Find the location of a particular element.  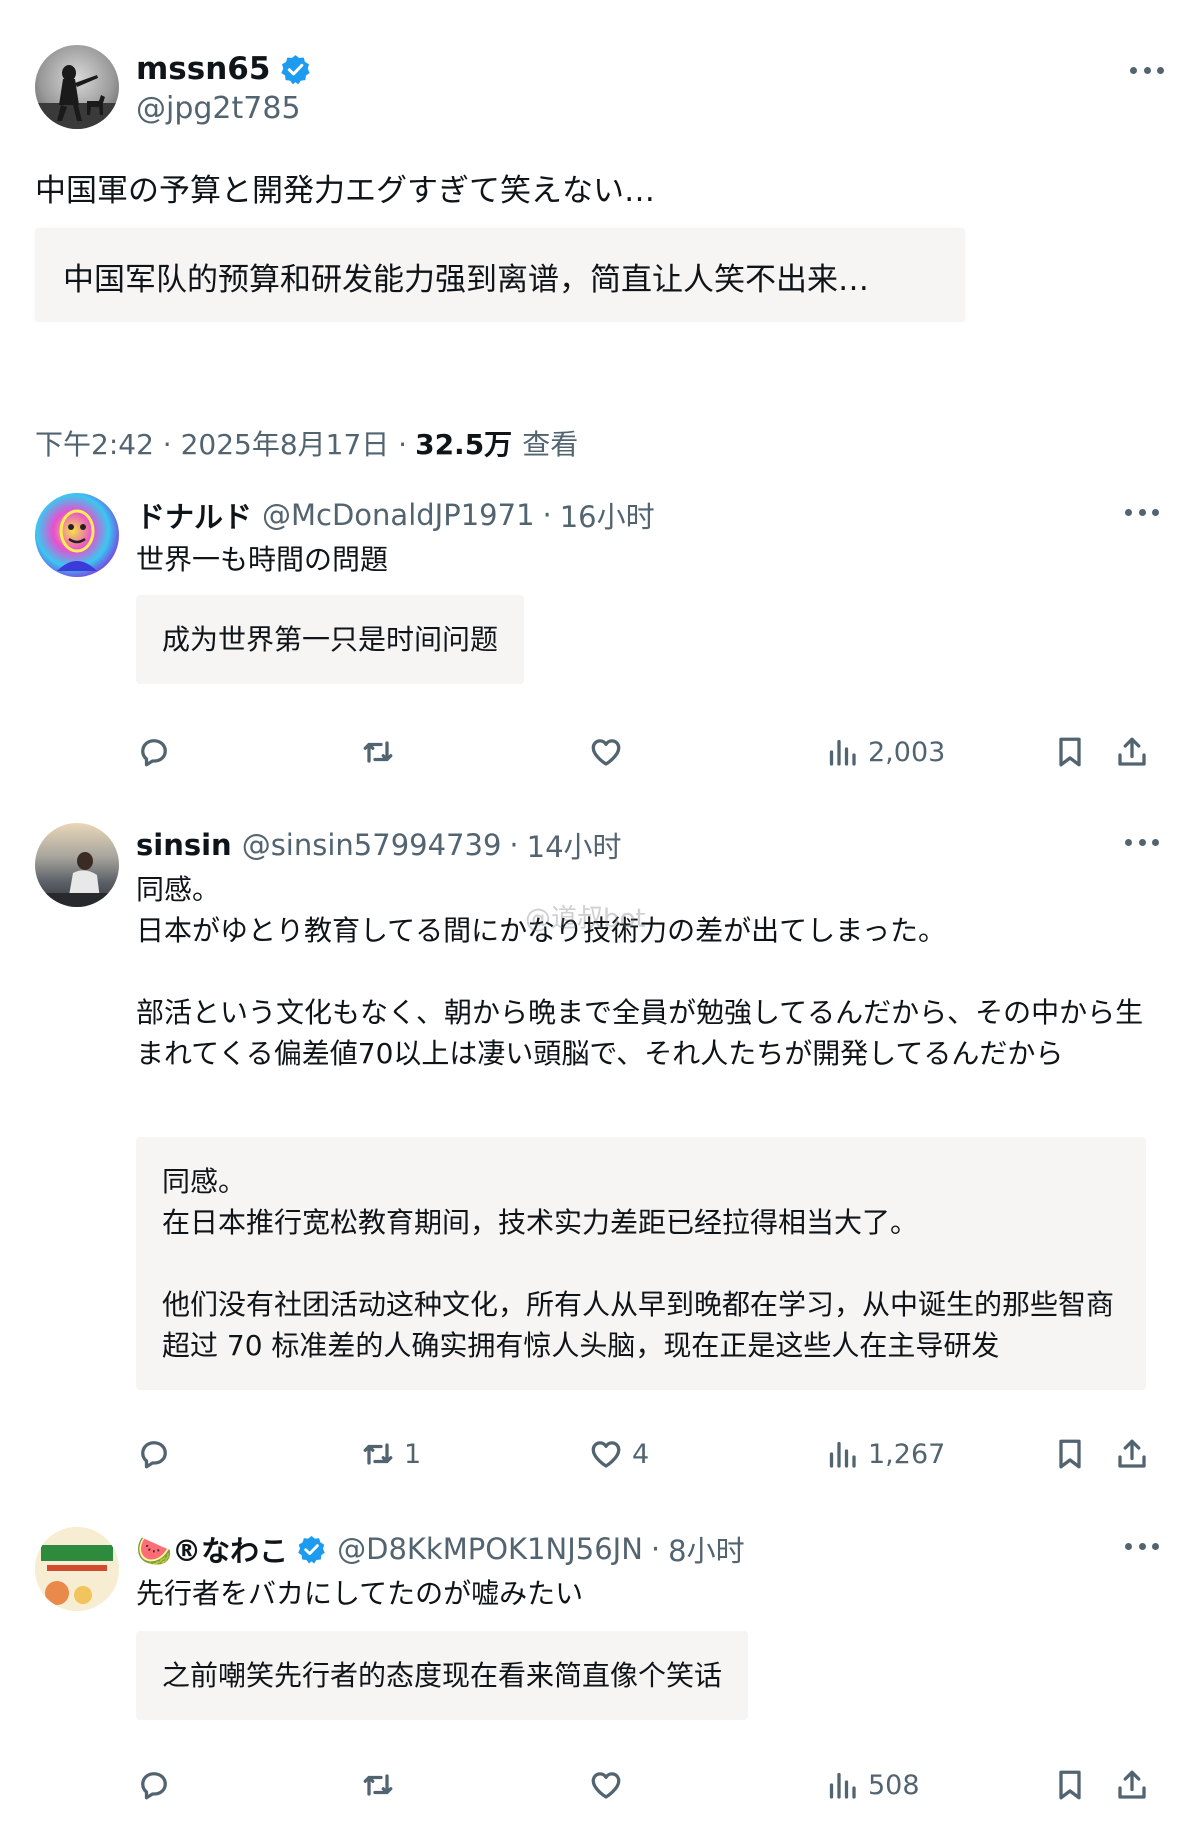

like-count: 4 is located at coordinates (641, 1454).